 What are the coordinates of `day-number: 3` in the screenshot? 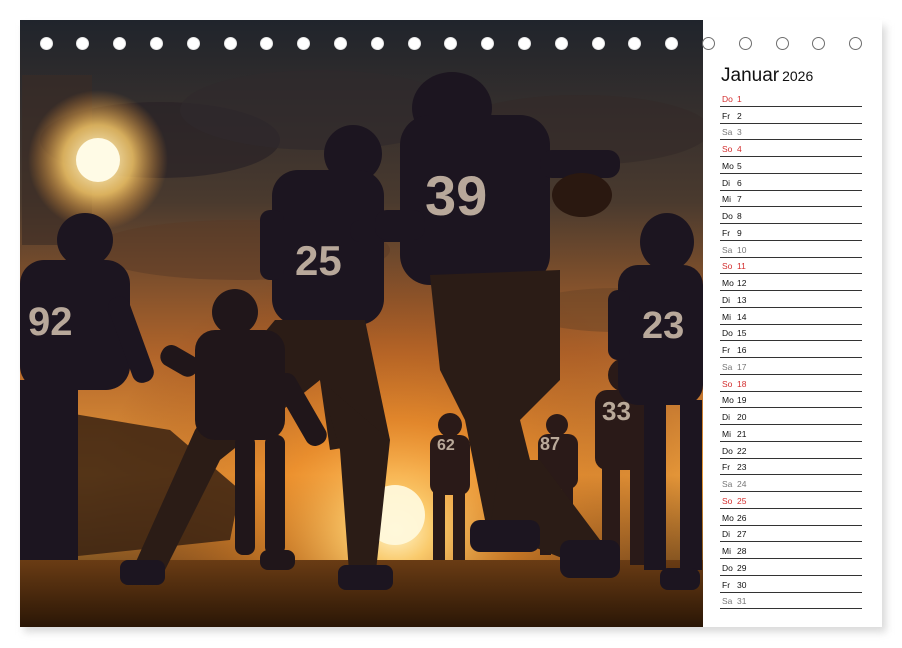 It's located at (739, 132).